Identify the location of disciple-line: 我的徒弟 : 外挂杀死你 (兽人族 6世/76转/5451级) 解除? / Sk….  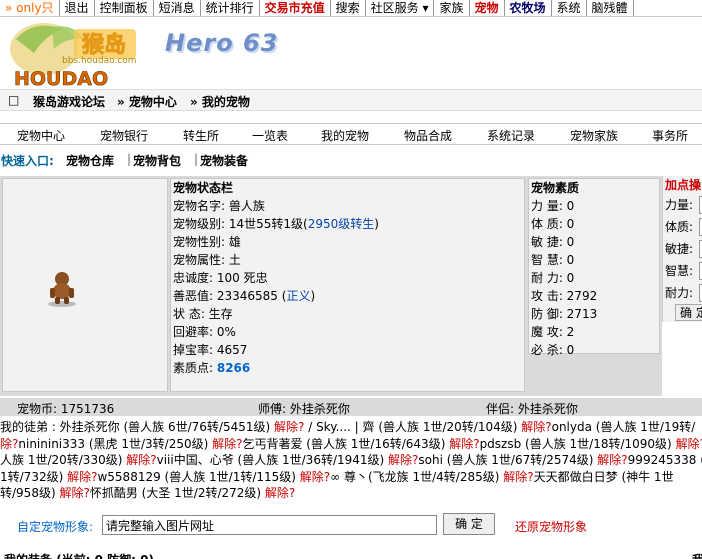
(351, 427).